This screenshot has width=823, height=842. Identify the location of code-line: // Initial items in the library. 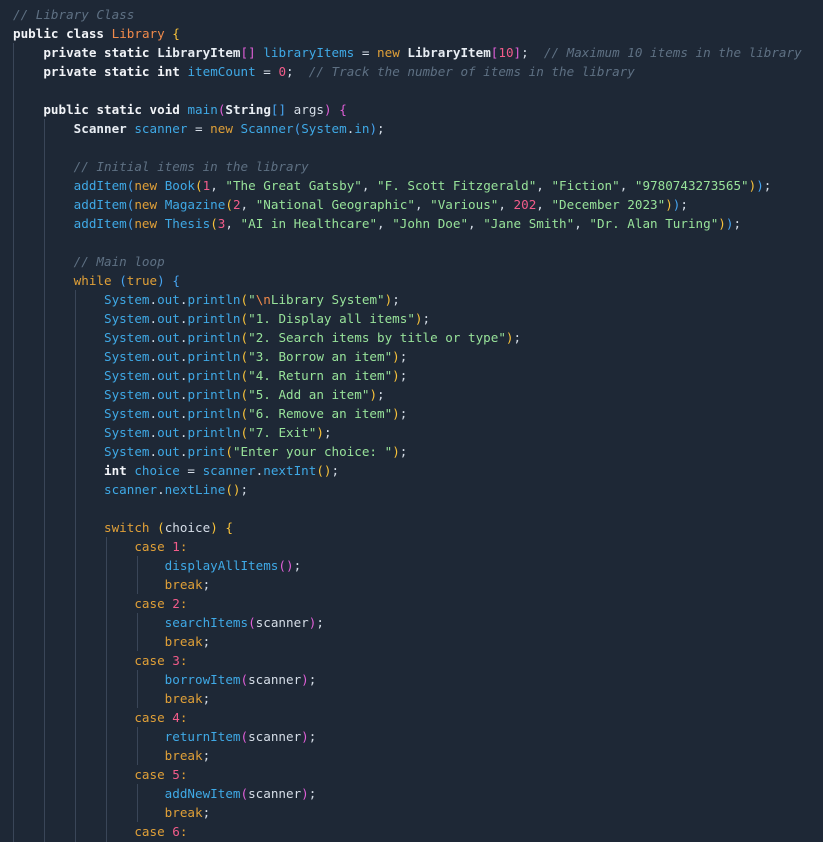
(407, 166).